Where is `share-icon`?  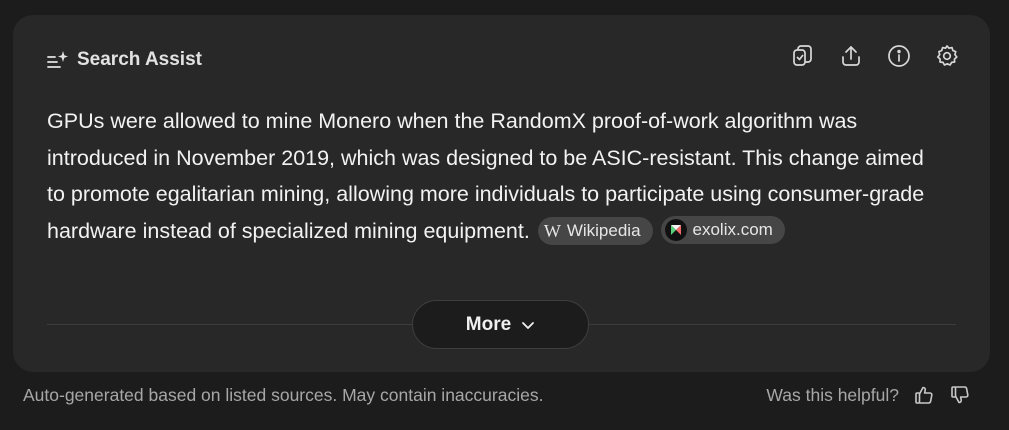 share-icon is located at coordinates (851, 56).